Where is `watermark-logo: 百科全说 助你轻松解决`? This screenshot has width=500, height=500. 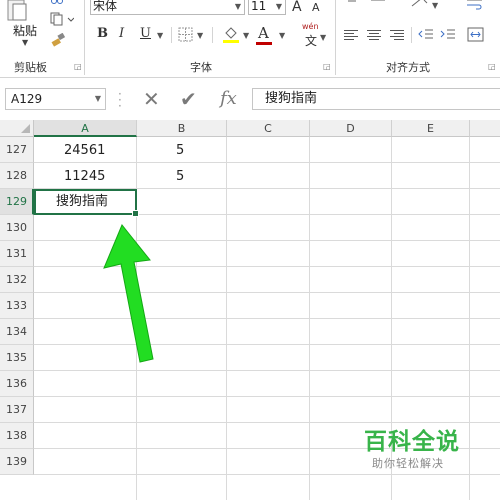
watermark-logo: 百科全说 助你轻松解决 is located at coordinates (422, 447).